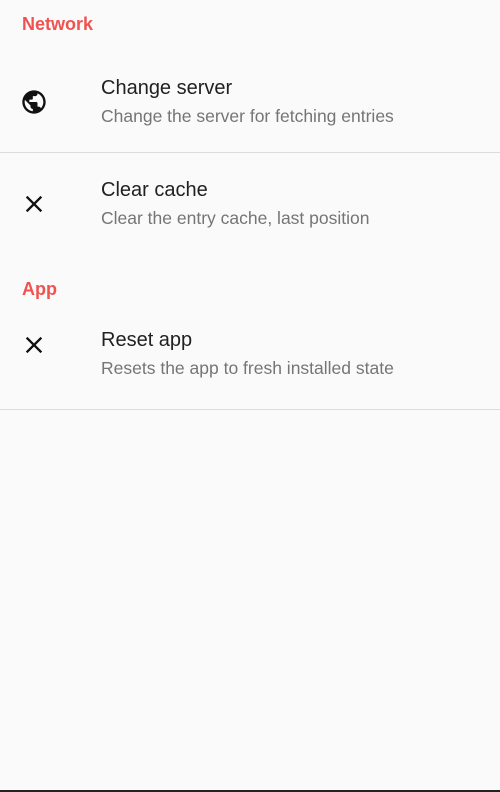  Describe the element at coordinates (247, 368) in the screenshot. I see `pref-summary: Resets the app to fresh installed state` at that location.